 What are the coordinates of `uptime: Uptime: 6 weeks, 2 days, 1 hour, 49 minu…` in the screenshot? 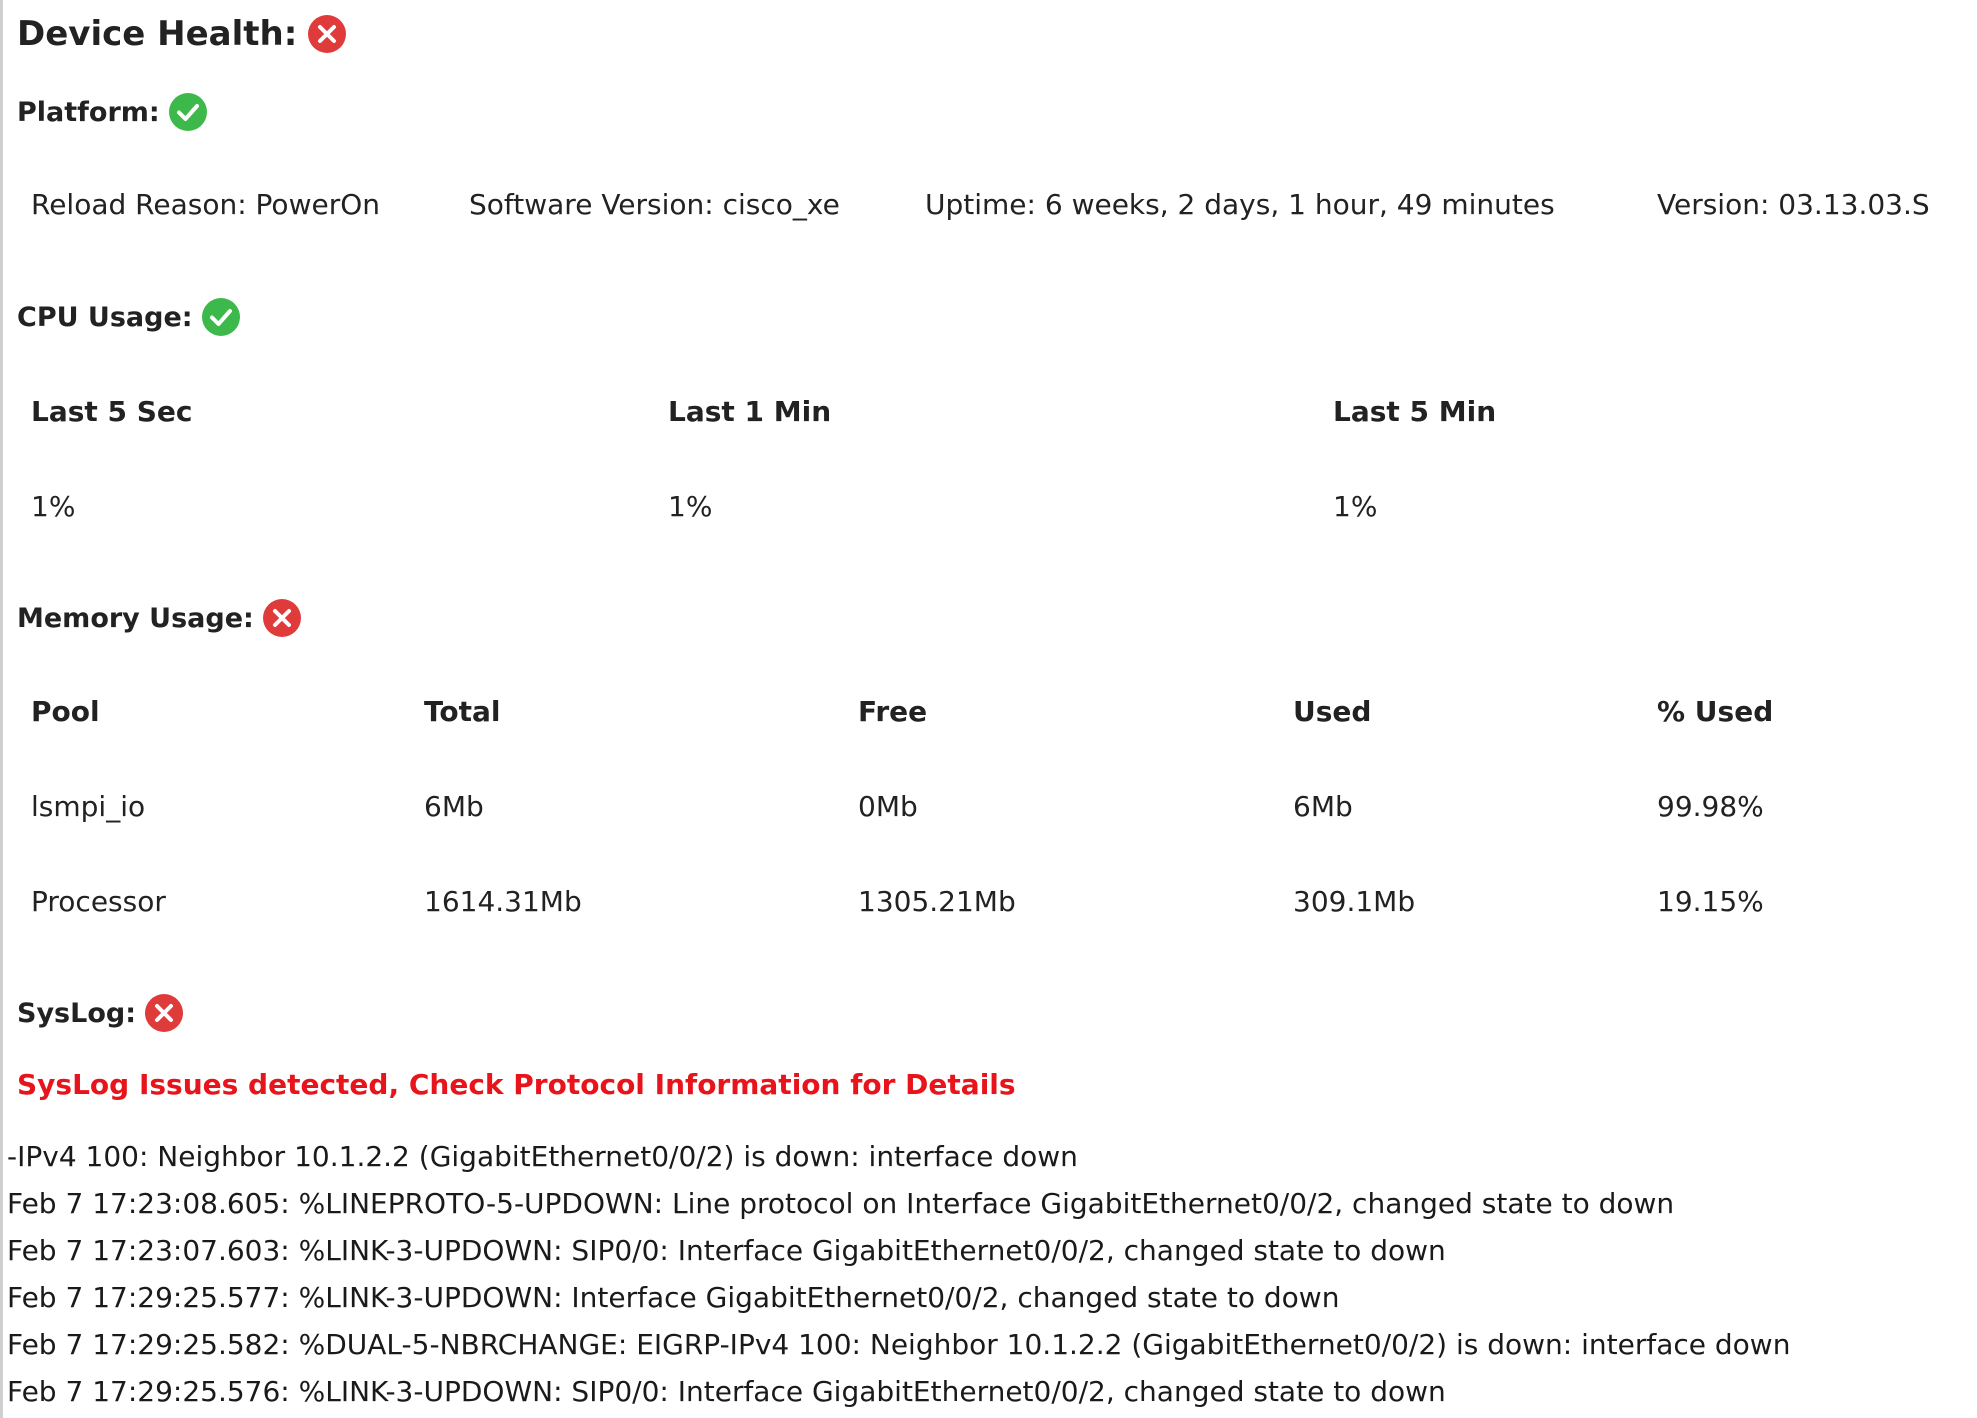 It's located at (1240, 204).